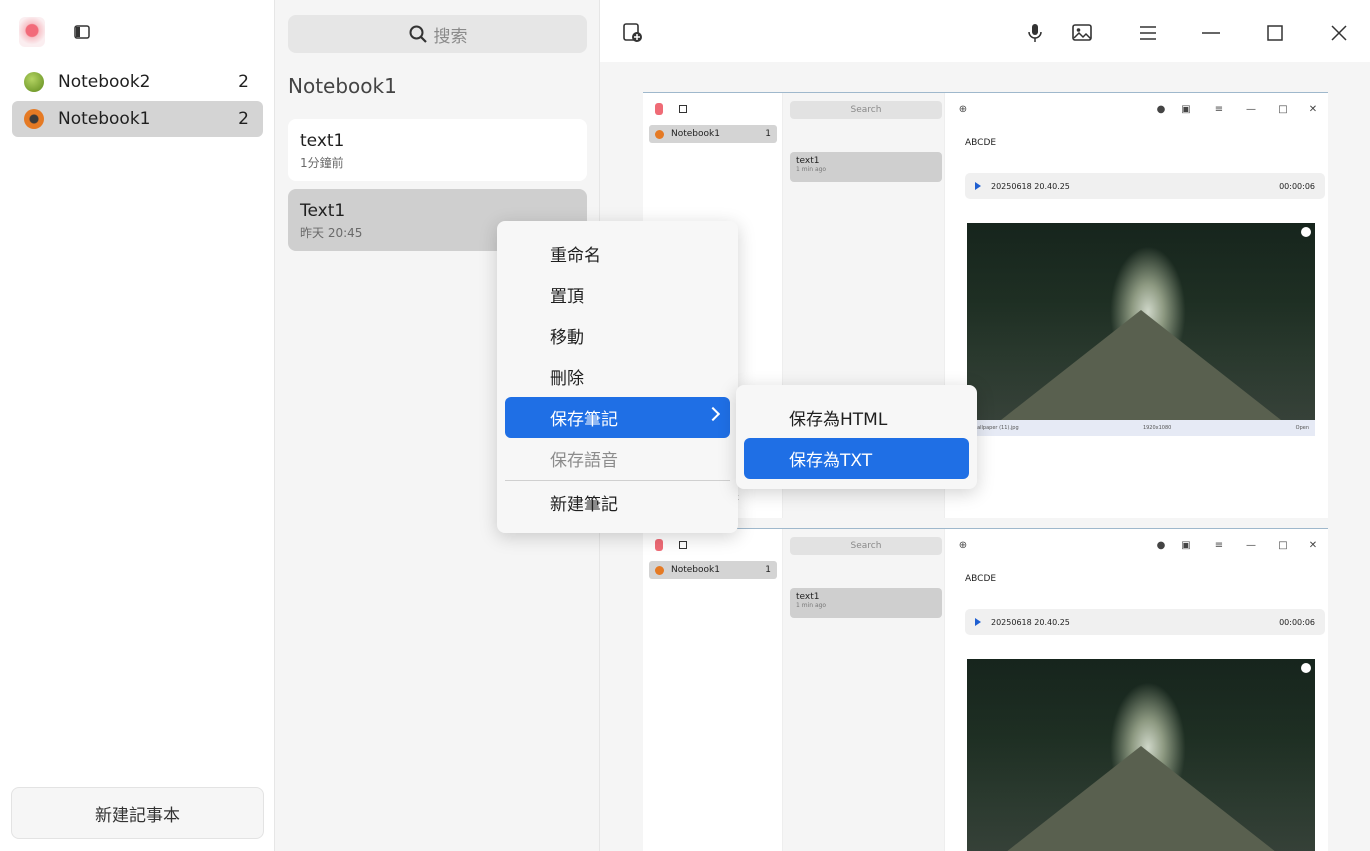 This screenshot has width=1370, height=851. I want to click on menu-icon, so click(1148, 33).